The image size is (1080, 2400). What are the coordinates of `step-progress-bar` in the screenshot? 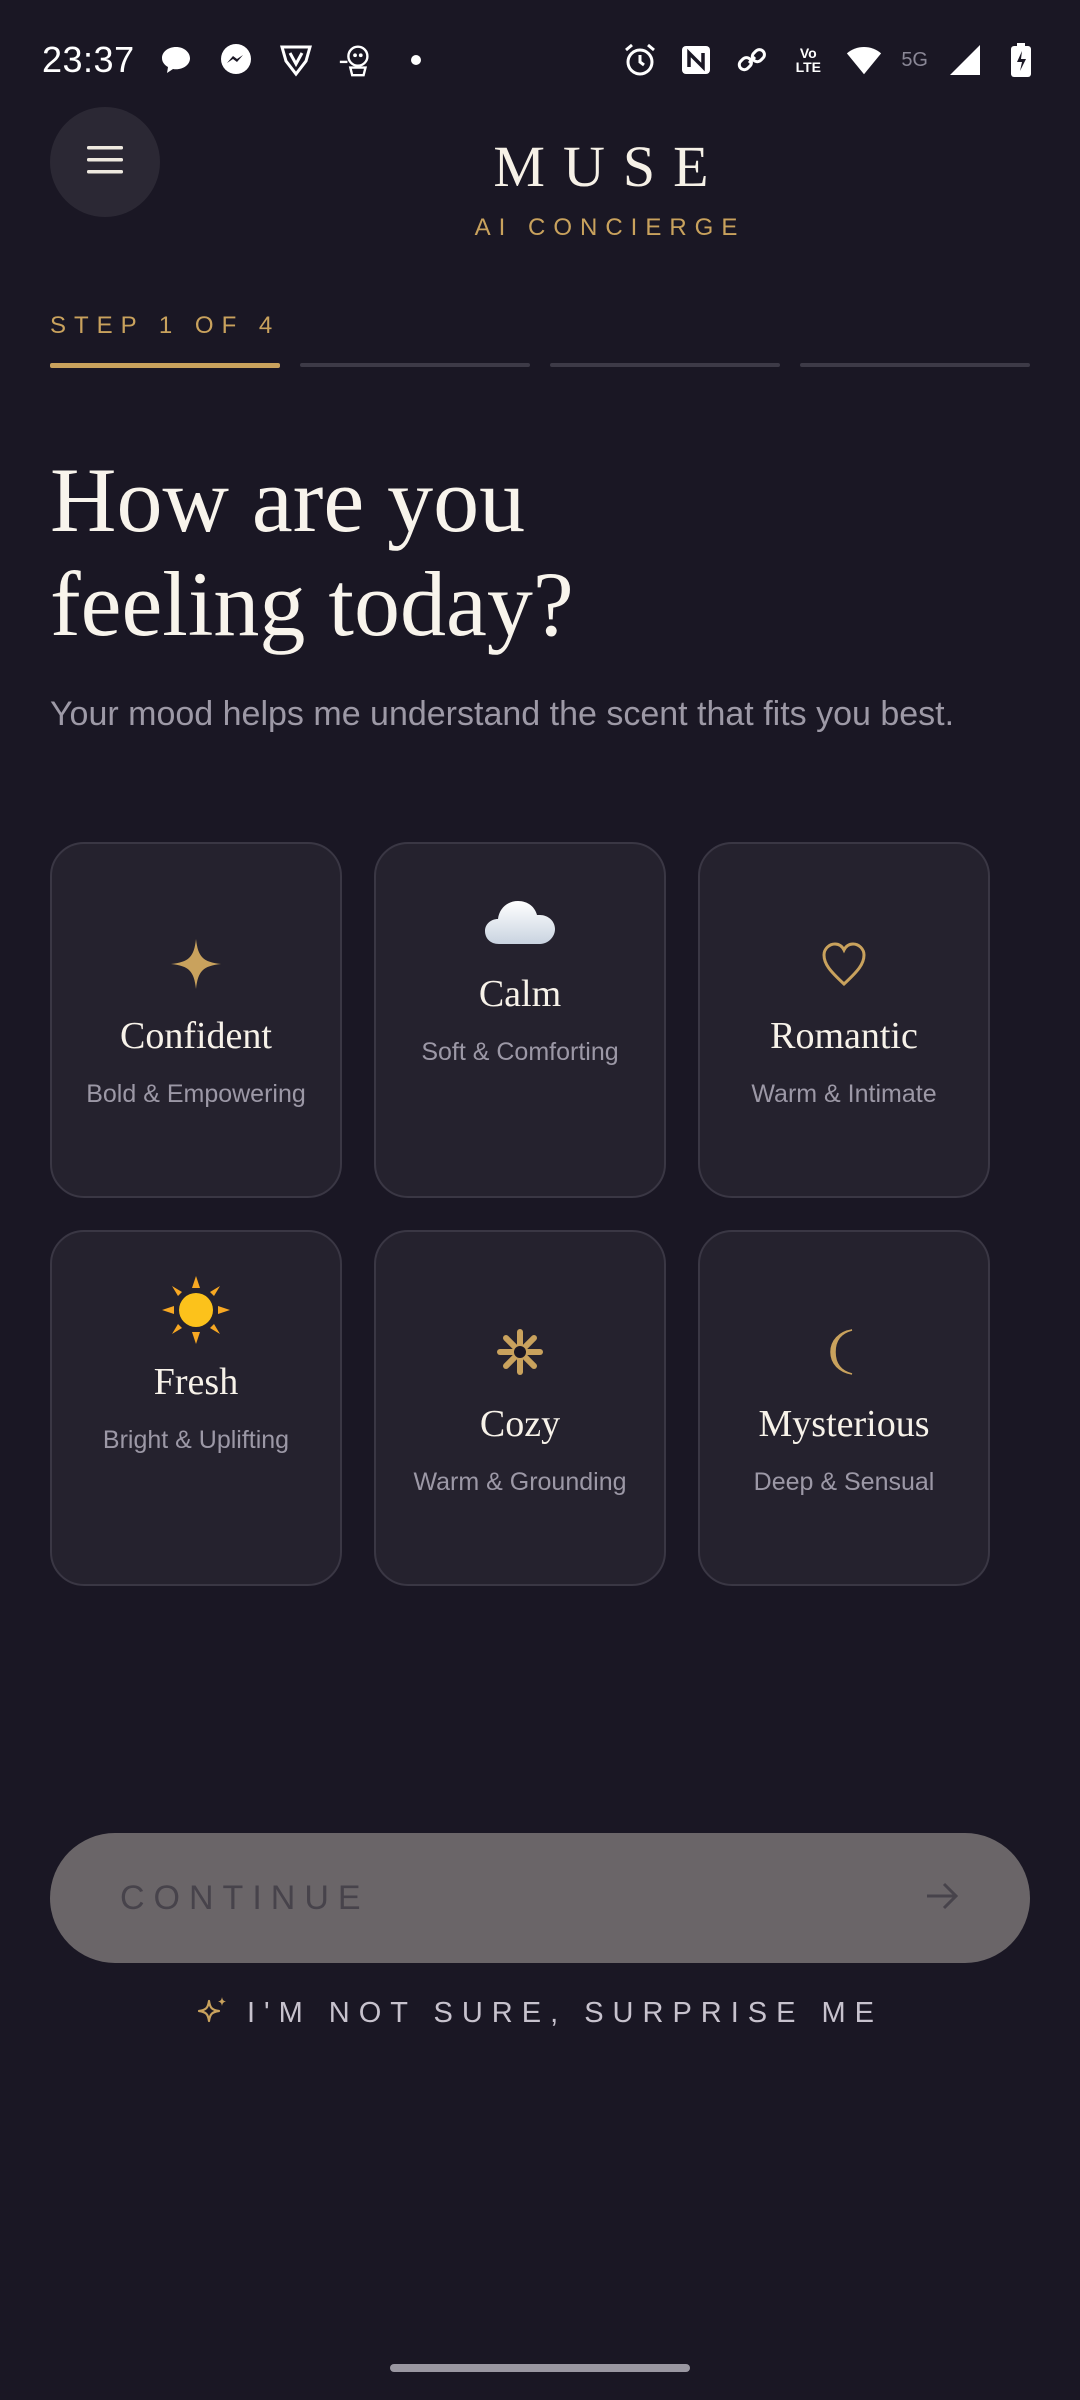 It's located at (540, 365).